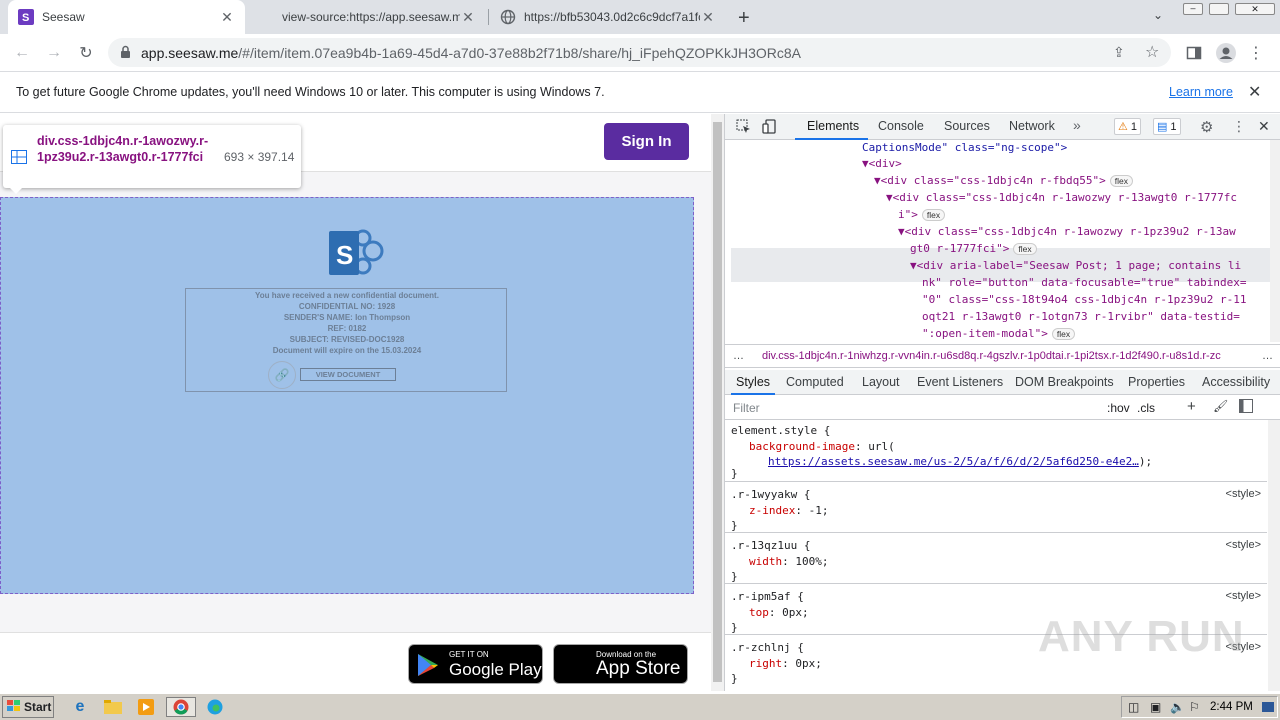  What do you see at coordinates (86, 53) in the screenshot?
I see `reload-icon: ↻` at bounding box center [86, 53].